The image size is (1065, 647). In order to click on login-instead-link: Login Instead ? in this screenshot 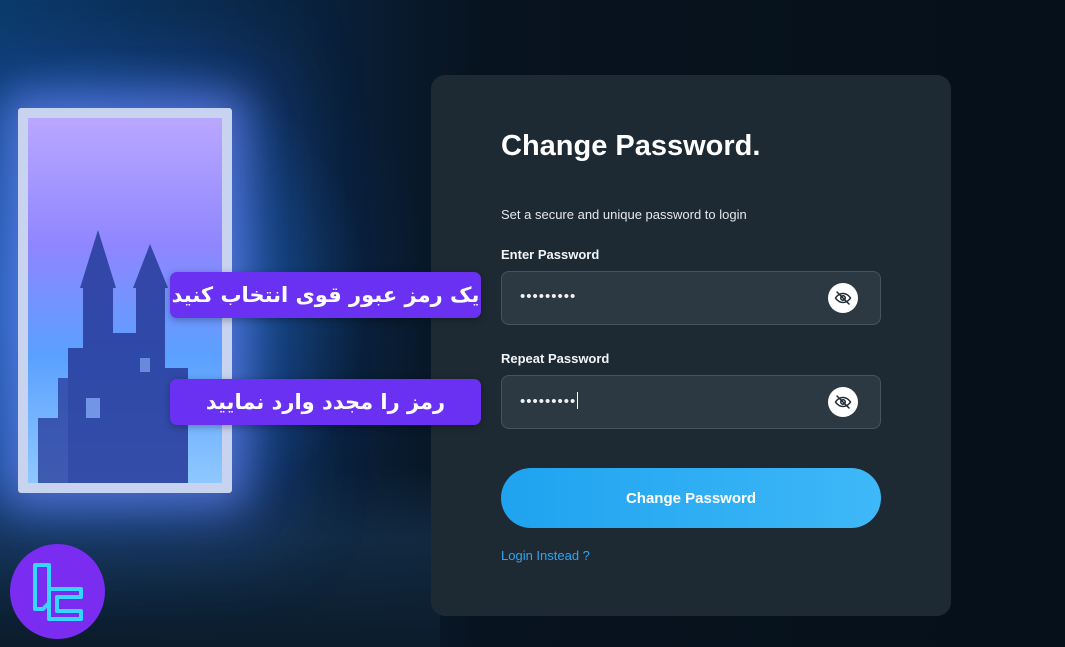, I will do `click(545, 555)`.